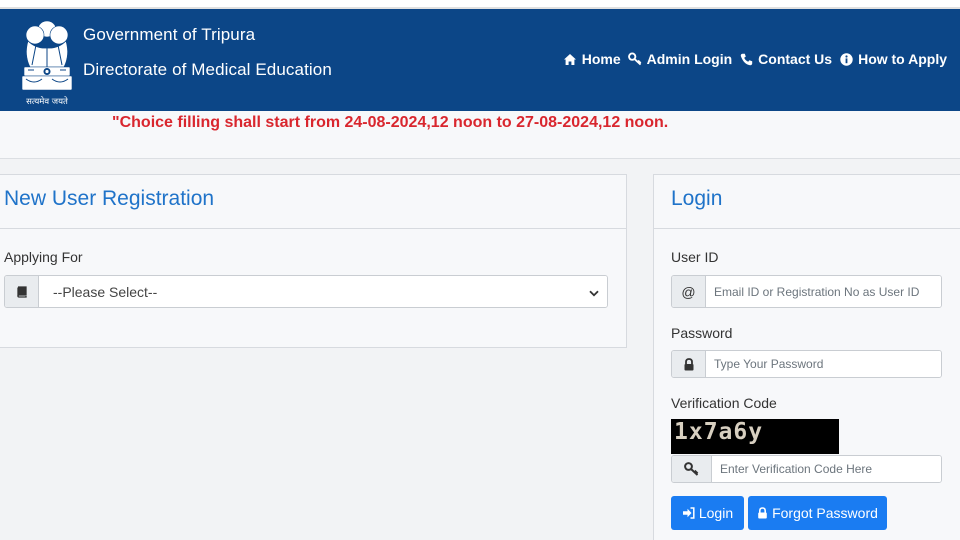  Describe the element at coordinates (323, 291) in the screenshot. I see `applying-for-select: --Please Select--` at that location.